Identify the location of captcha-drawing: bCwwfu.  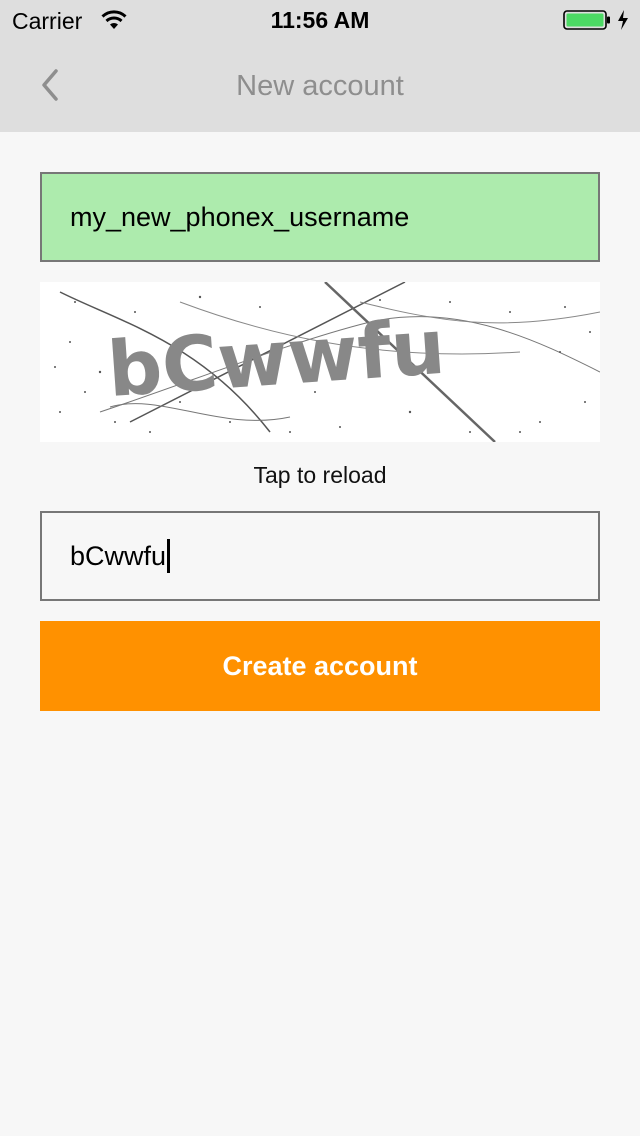
(327, 362).